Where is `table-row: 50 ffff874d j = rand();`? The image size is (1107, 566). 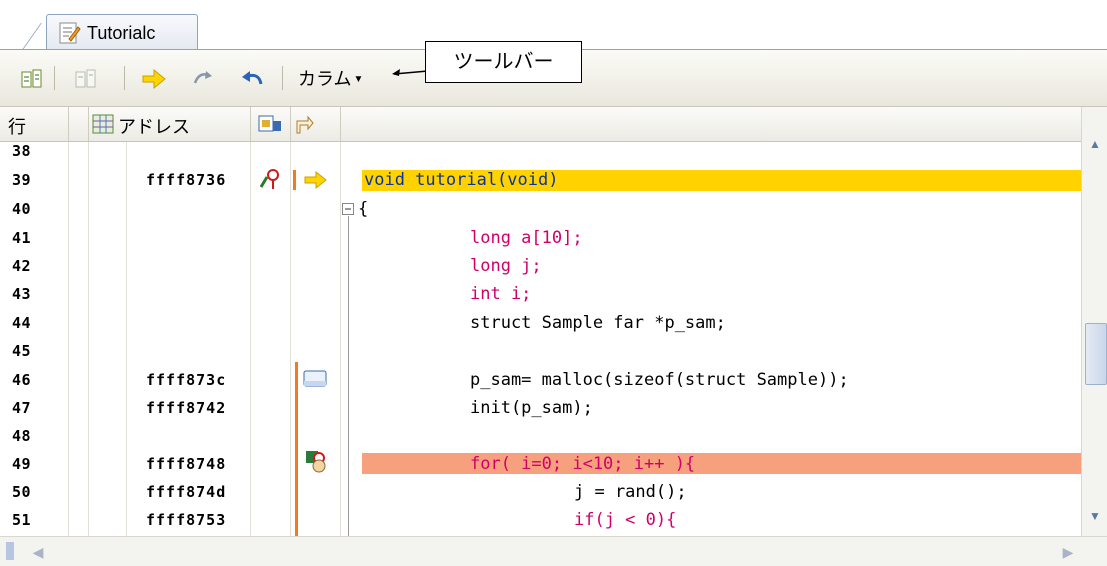 table-row: 50 ffff874d j = rand(); is located at coordinates (540, 492).